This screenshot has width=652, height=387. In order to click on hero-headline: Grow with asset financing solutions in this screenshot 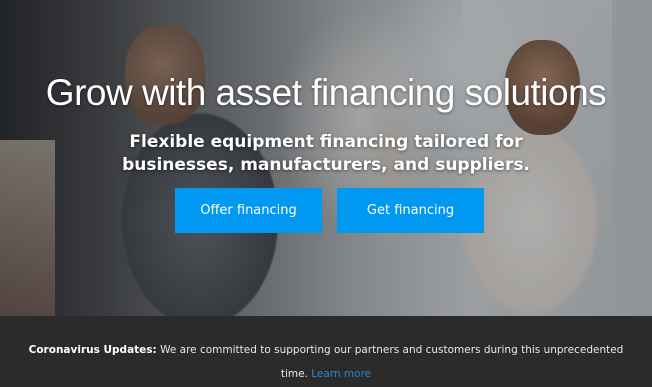, I will do `click(326, 92)`.